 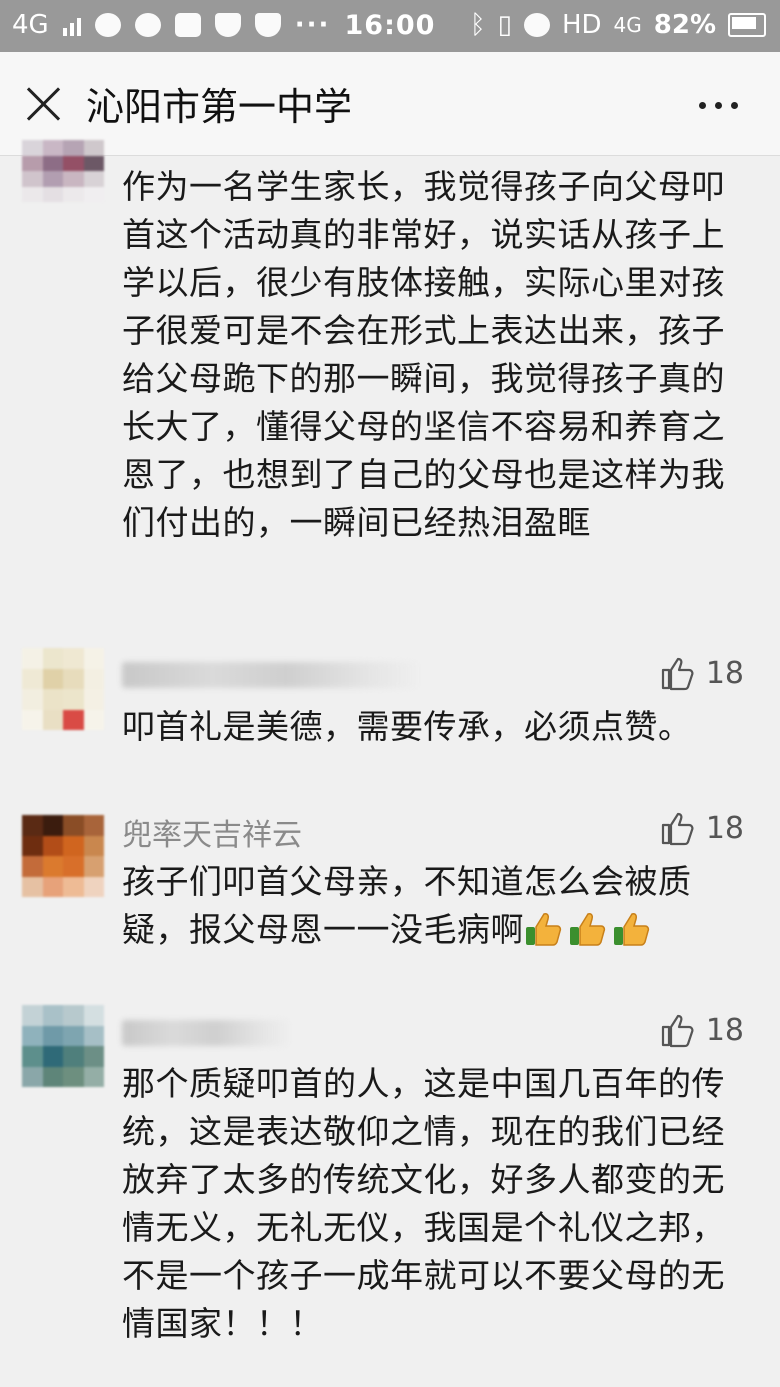 What do you see at coordinates (504, 25) in the screenshot?
I see `vibrate-icon: ▯` at bounding box center [504, 25].